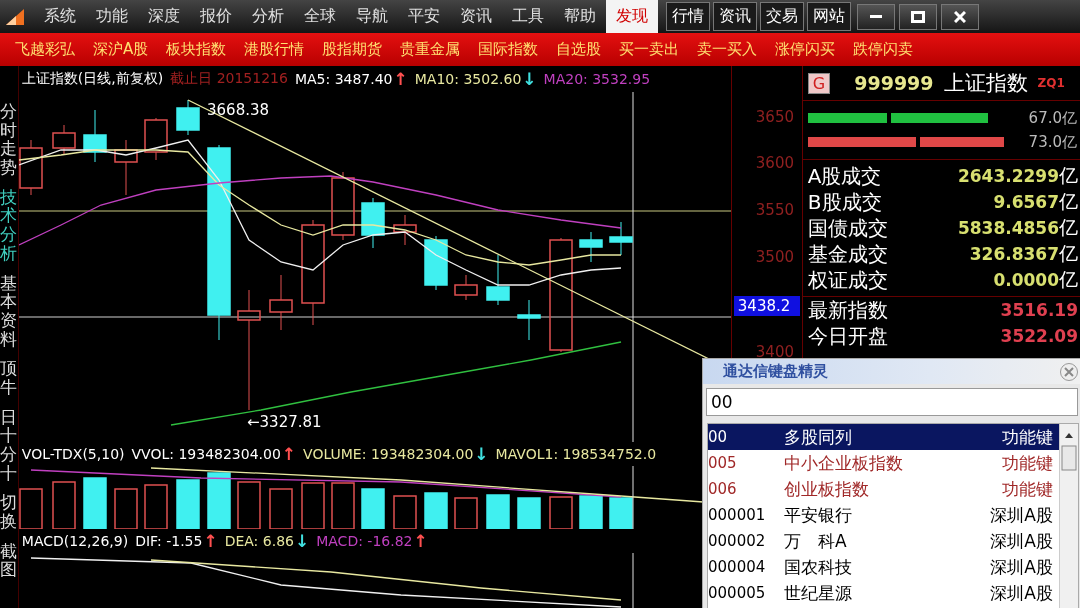 The width and height of the screenshot is (1080, 608). What do you see at coordinates (1051, 83) in the screenshot?
I see `tag-label: ZQ1` at bounding box center [1051, 83].